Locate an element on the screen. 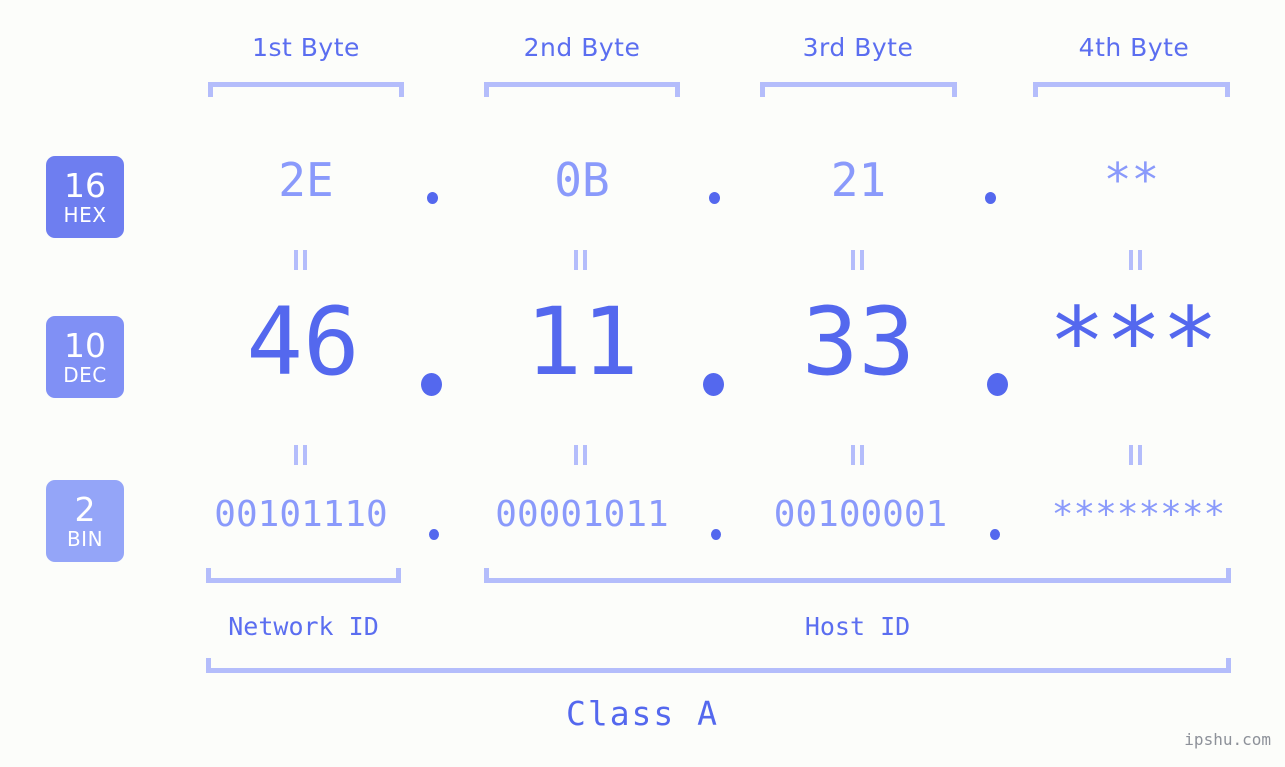  bin-octet-1: 00101110 is located at coordinates (301, 514).